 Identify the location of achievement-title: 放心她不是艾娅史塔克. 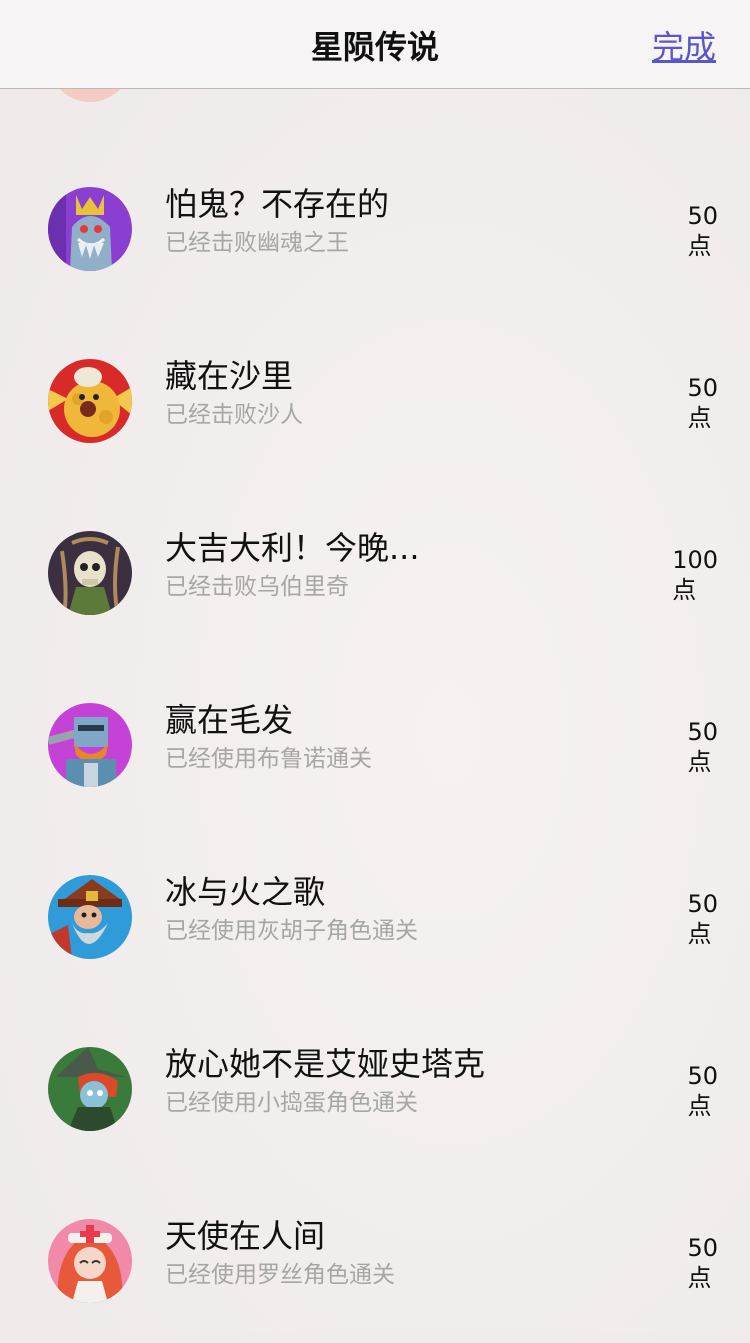
(325, 1064).